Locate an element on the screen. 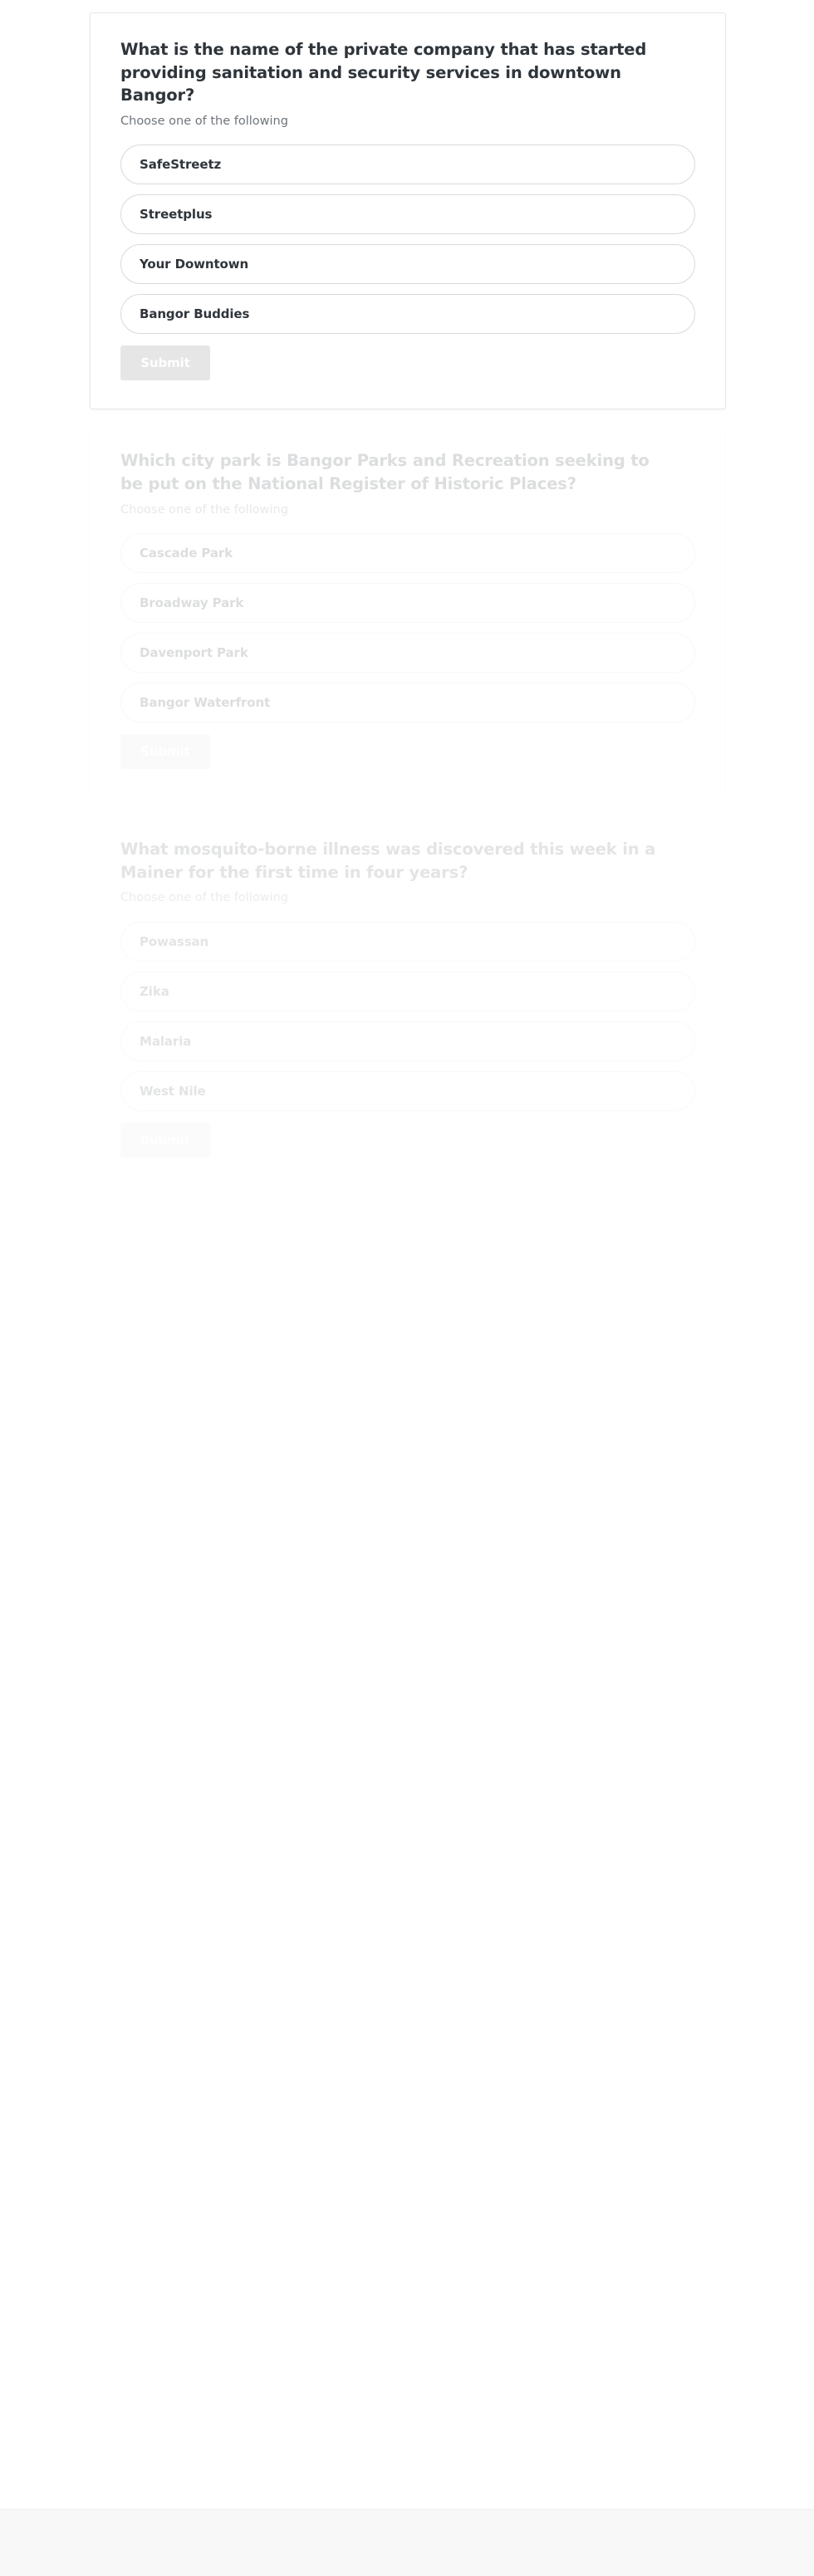 The width and height of the screenshot is (814, 2576). poll-option-label: Zika is located at coordinates (154, 991).